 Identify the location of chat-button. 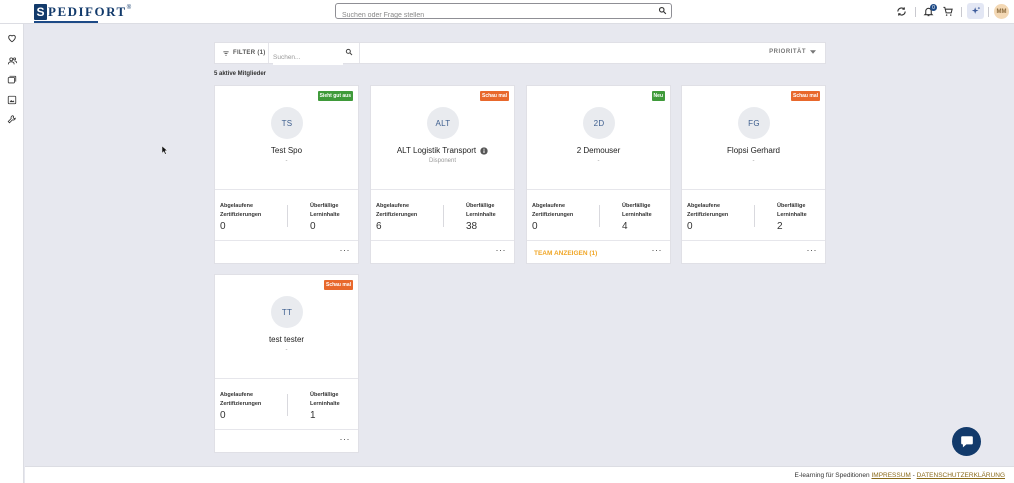
(966, 441).